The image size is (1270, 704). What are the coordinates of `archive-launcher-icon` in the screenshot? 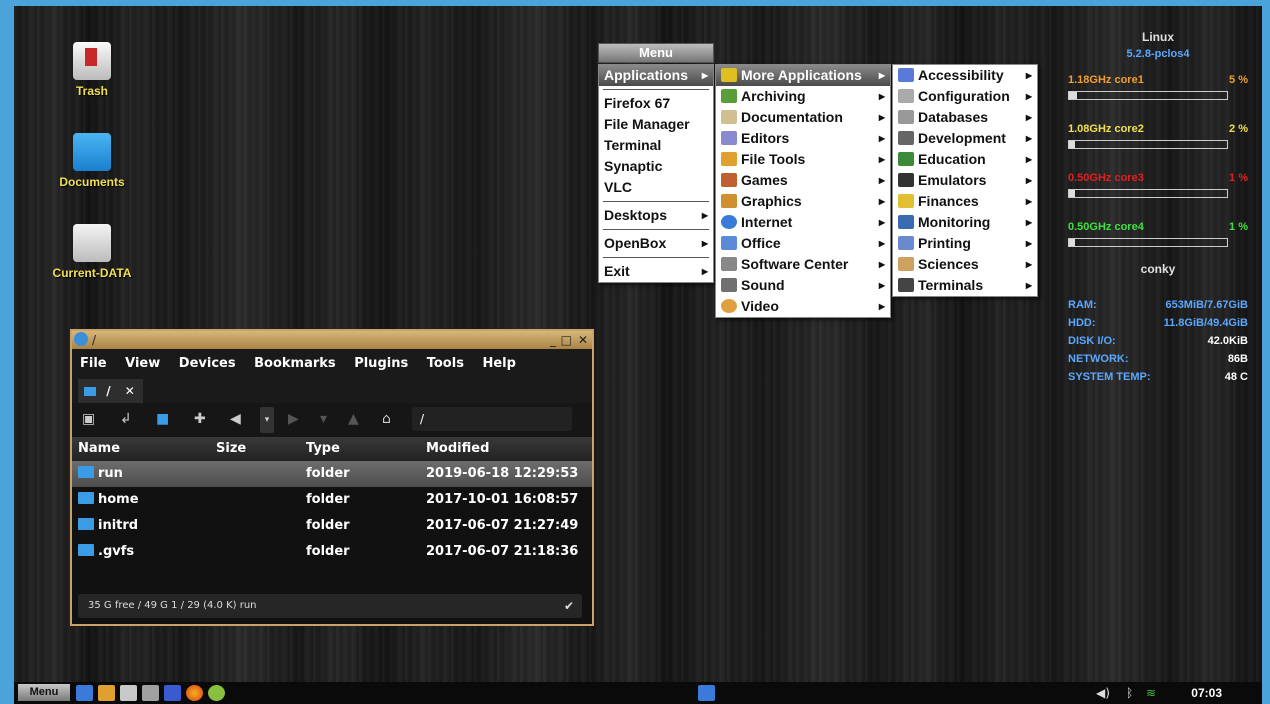 It's located at (106, 693).